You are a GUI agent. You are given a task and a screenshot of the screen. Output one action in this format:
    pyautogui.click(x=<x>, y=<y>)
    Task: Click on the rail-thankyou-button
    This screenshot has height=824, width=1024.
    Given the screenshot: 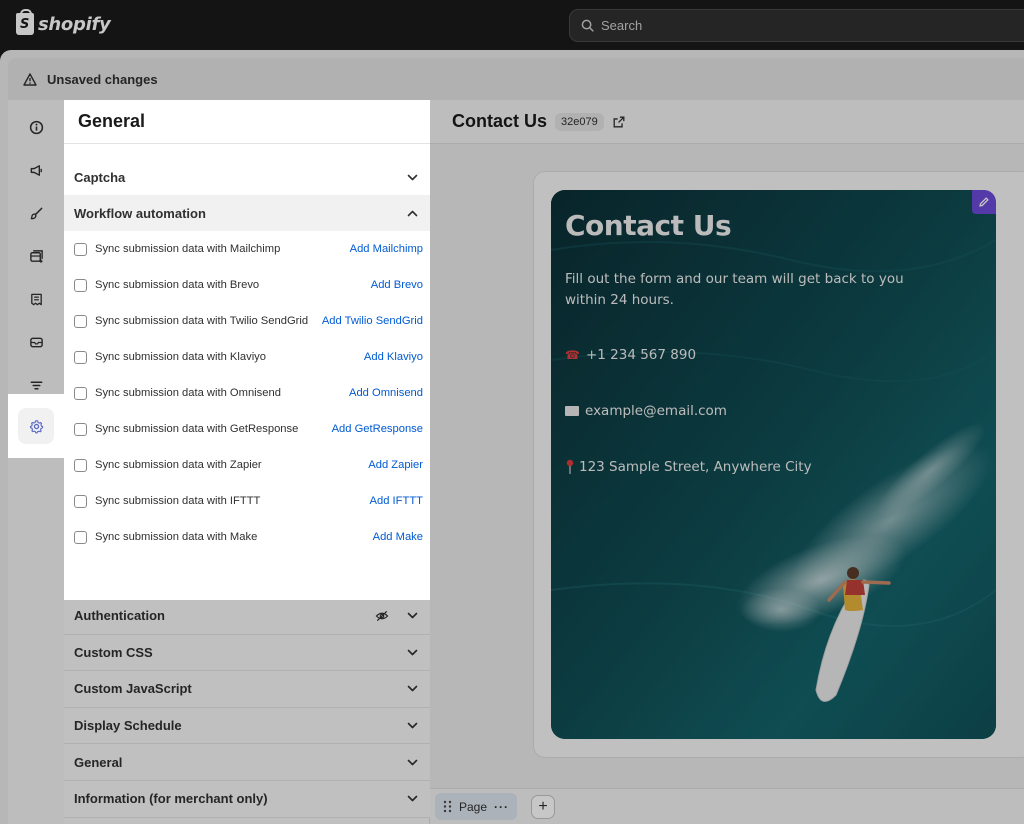 What is the action you would take?
    pyautogui.click(x=36, y=299)
    